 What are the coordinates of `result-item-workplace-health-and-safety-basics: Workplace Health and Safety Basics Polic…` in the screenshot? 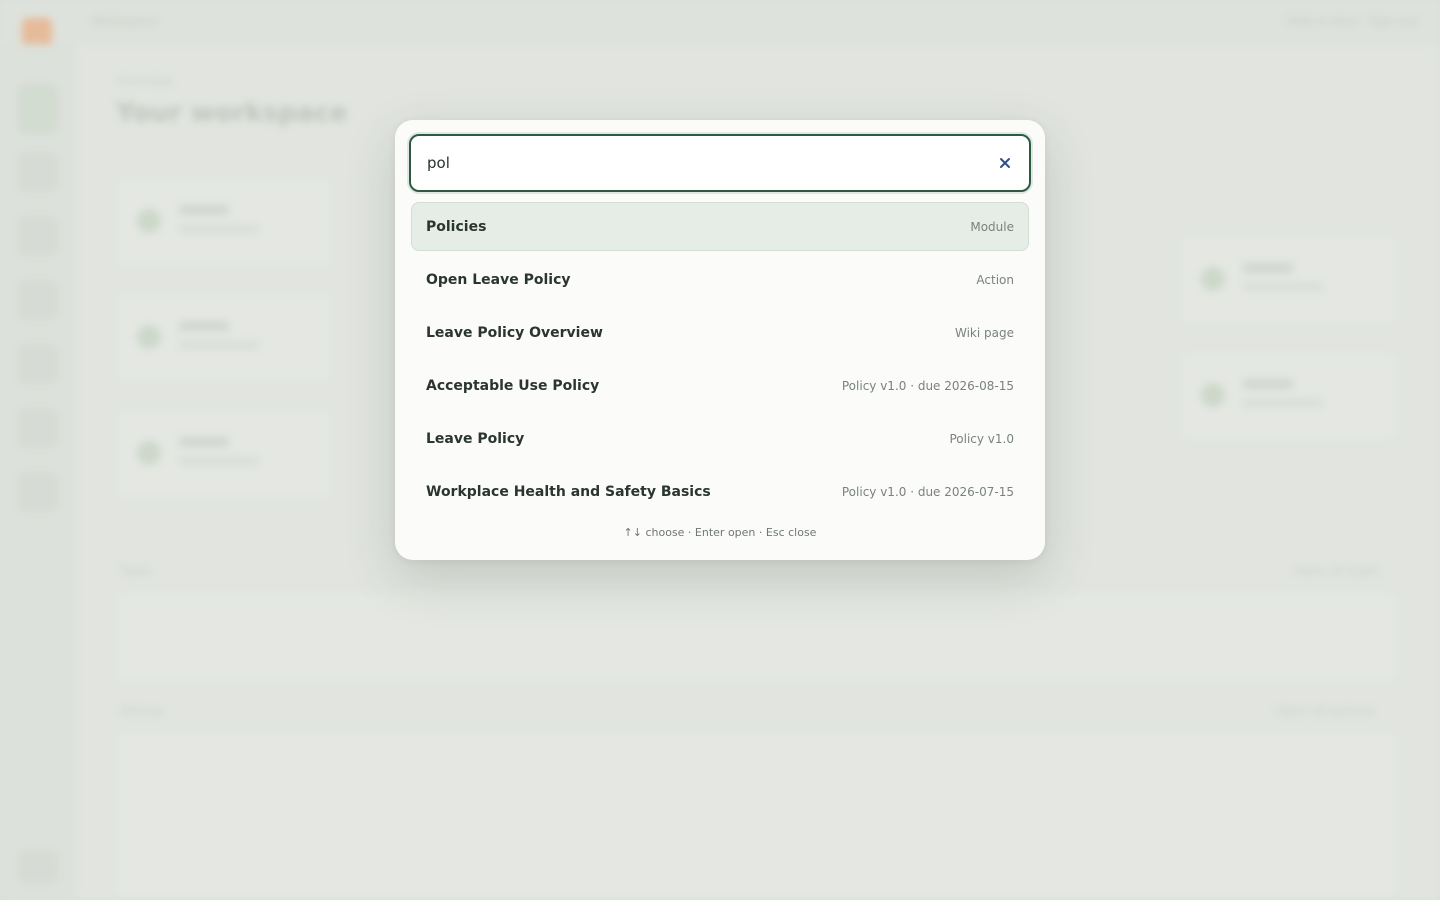 It's located at (720, 491).